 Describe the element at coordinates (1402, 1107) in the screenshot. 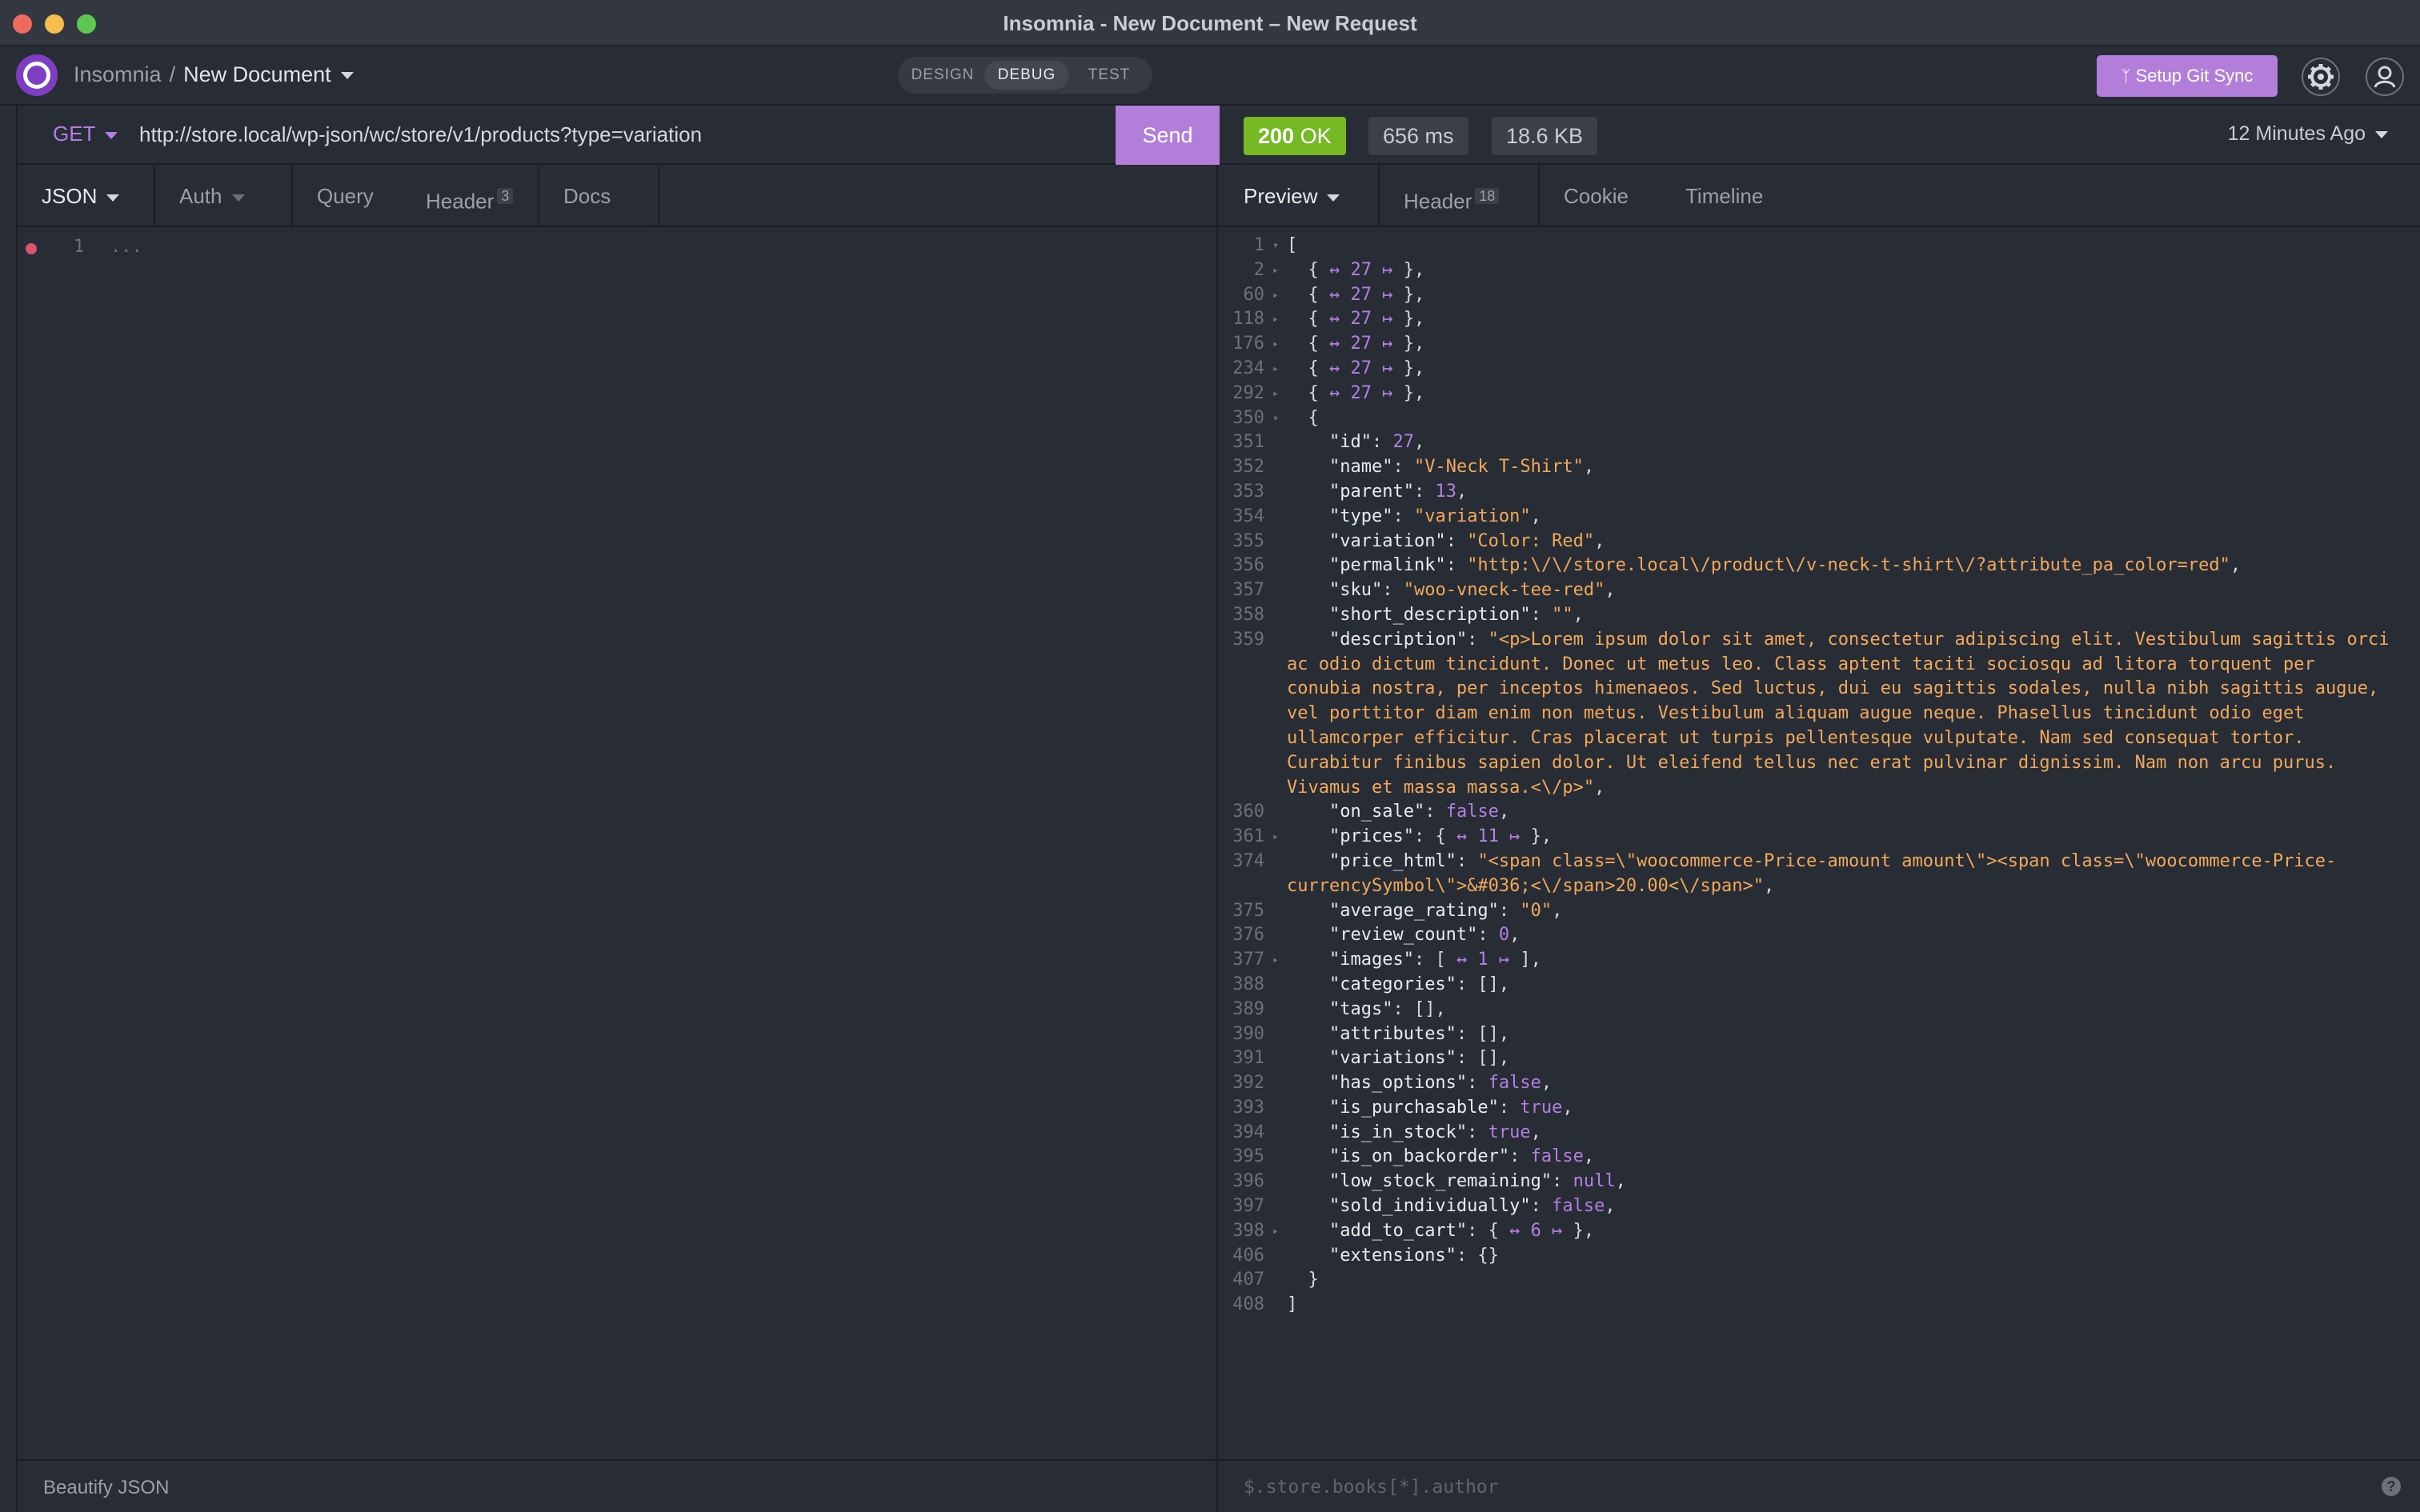

I see `code-line: 393 "is_purchasable": true,` at that location.